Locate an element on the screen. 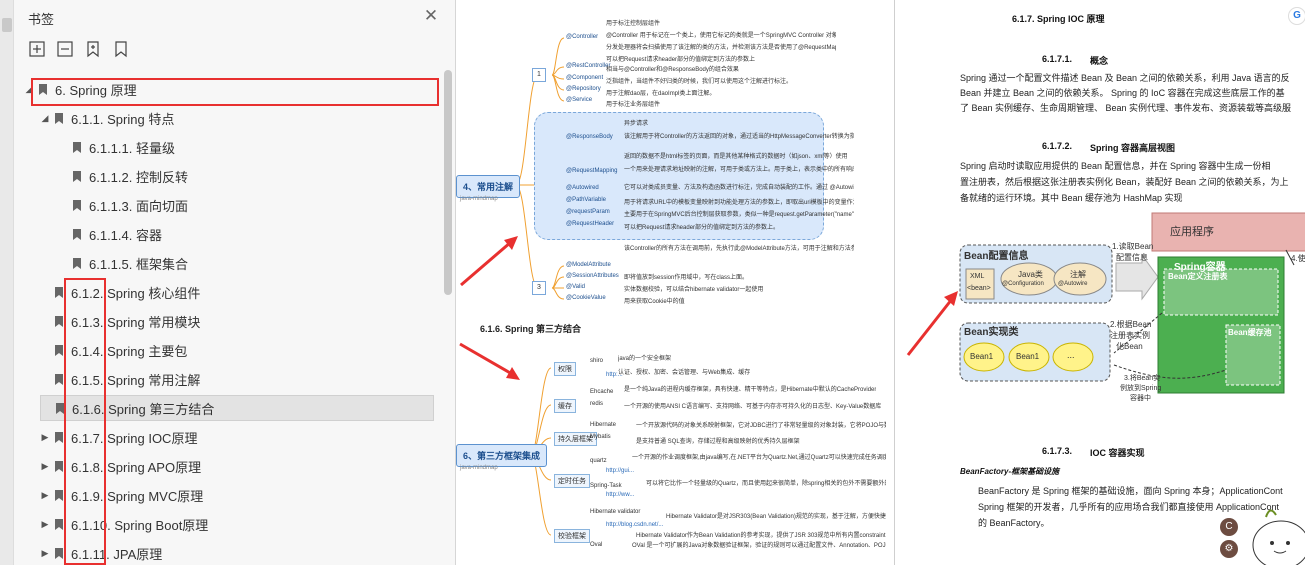  mindmap2-category: 校验框架 is located at coordinates (572, 536).